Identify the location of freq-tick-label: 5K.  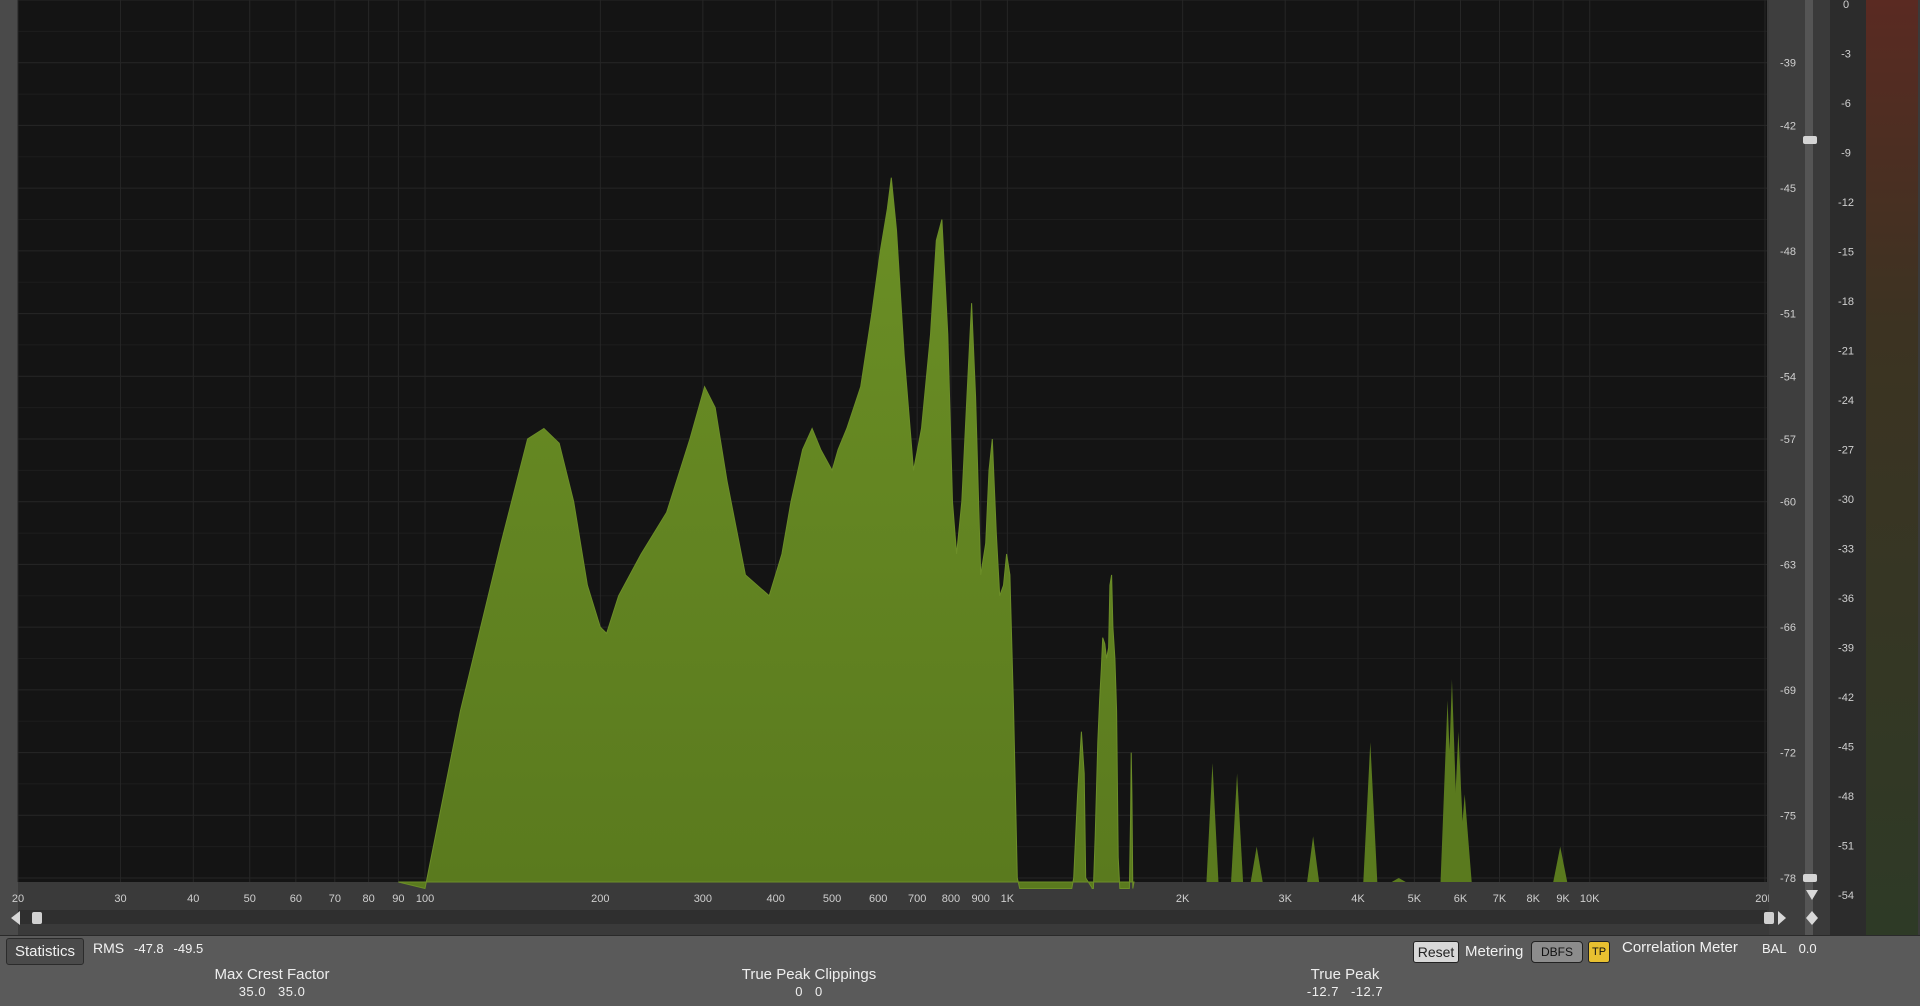
(1415, 899).